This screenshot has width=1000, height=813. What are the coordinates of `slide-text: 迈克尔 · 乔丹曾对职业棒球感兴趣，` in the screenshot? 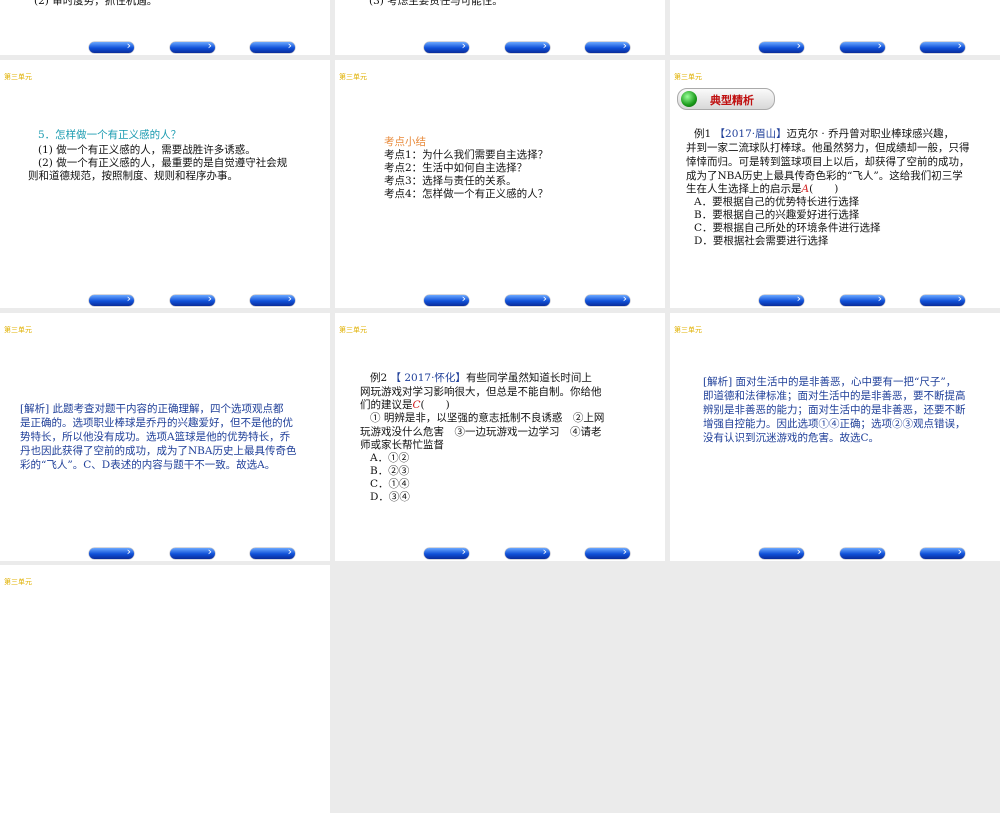 It's located at (870, 134).